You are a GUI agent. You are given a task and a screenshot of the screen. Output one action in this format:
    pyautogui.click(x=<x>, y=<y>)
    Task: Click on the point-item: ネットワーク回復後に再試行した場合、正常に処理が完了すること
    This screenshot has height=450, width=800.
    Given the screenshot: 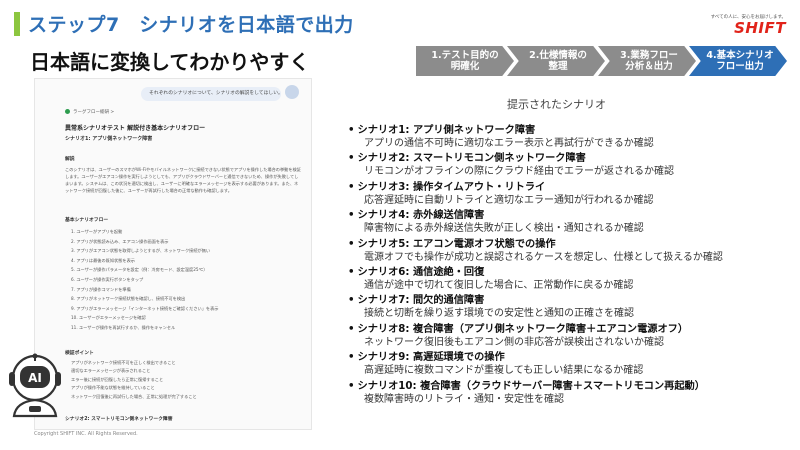 What is the action you would take?
    pyautogui.click(x=134, y=396)
    